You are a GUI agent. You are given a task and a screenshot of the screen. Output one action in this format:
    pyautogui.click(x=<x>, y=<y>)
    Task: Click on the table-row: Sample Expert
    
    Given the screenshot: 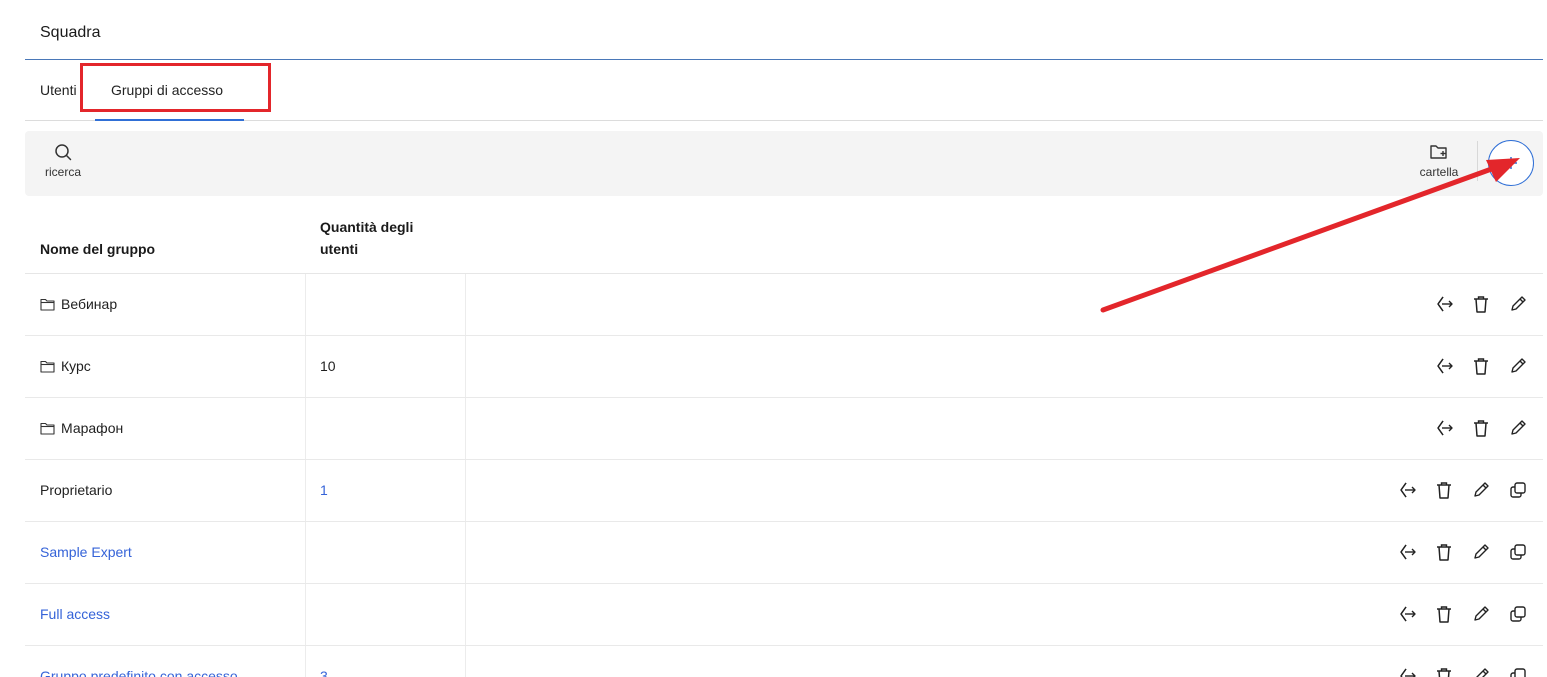 What is the action you would take?
    pyautogui.click(x=784, y=553)
    